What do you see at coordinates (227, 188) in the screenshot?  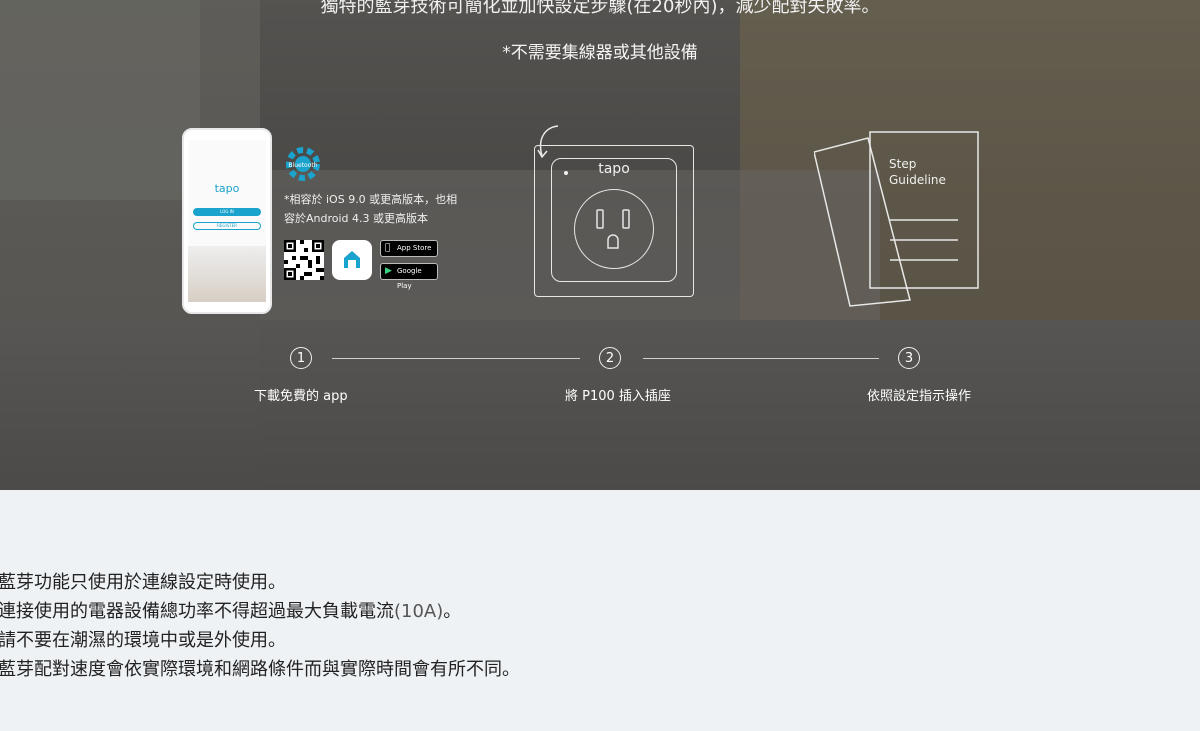 I see `app-logo: tapo` at bounding box center [227, 188].